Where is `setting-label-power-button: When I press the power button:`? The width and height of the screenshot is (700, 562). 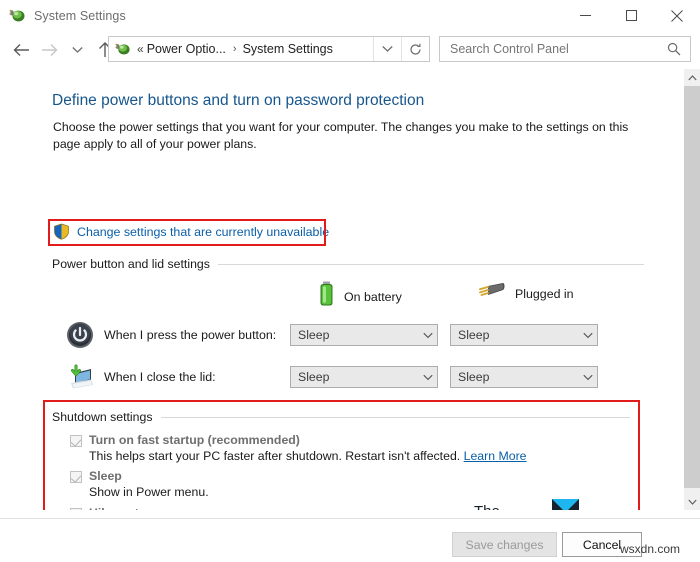
setting-label-power-button: When I press the power button: is located at coordinates (190, 335).